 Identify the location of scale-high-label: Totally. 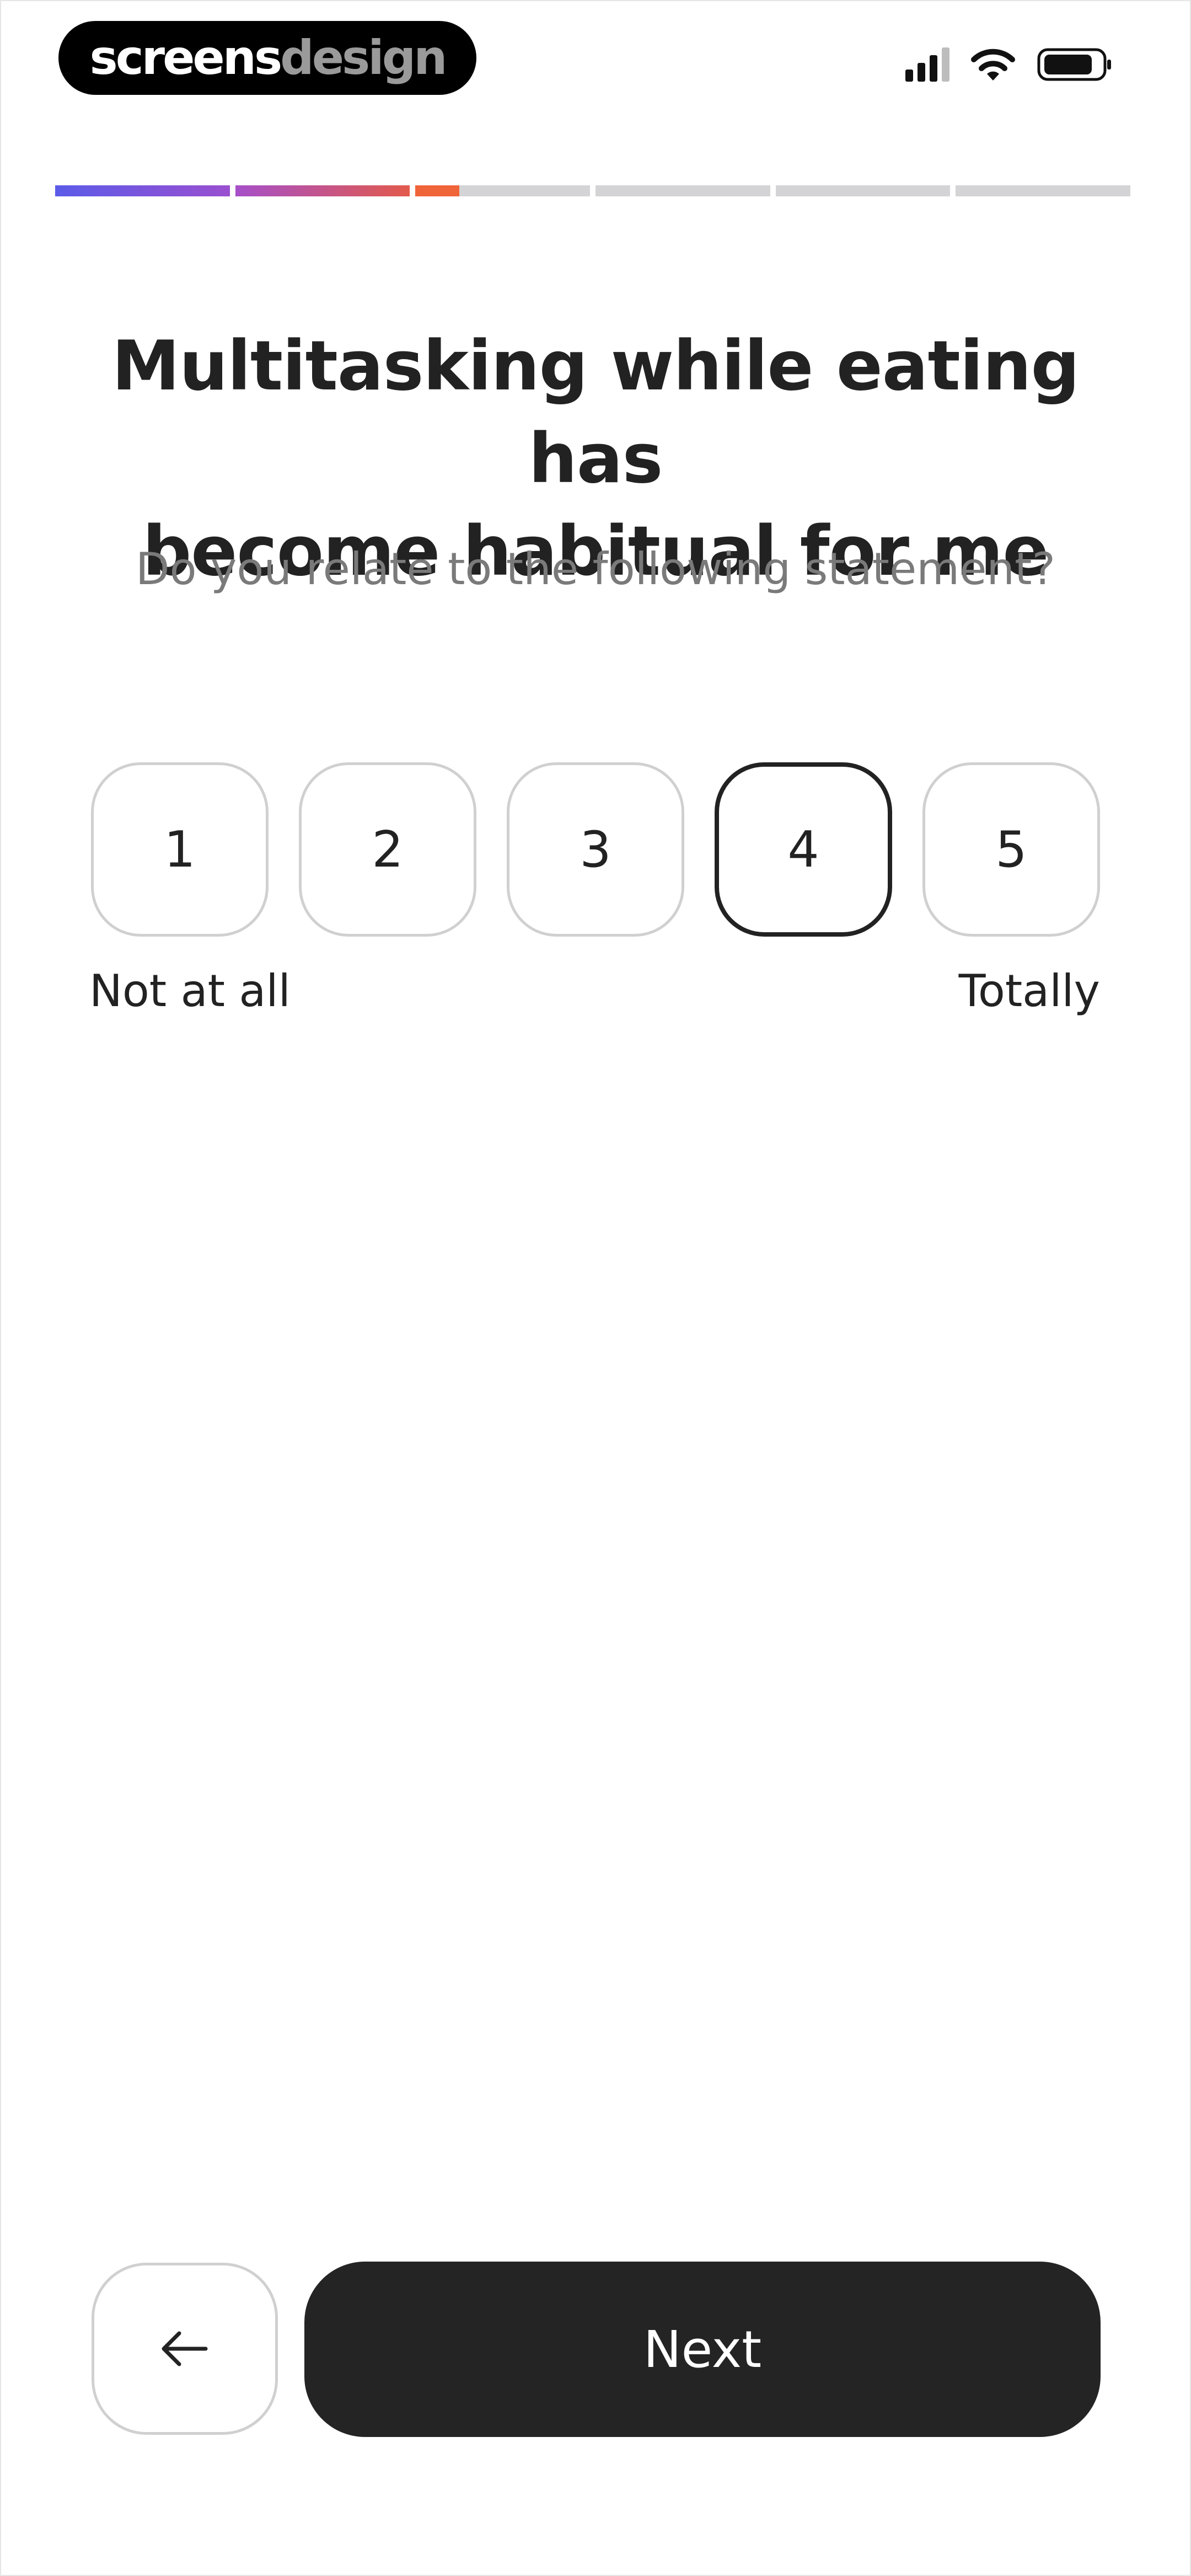
(1029, 991).